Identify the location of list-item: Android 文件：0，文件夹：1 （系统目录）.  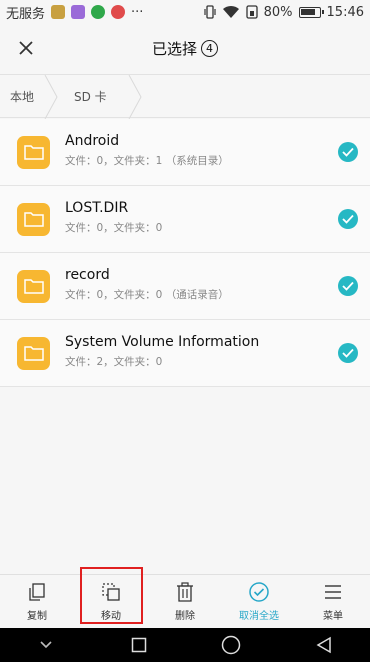
(185, 152).